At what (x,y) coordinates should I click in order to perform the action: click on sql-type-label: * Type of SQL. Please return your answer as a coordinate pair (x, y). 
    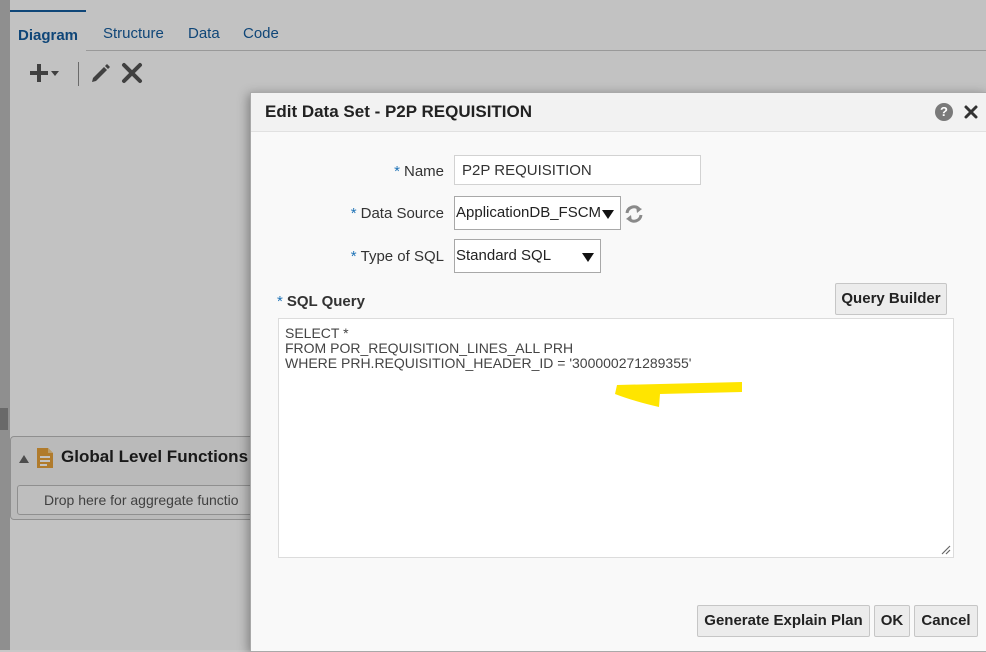
    Looking at the image, I should click on (397, 256).